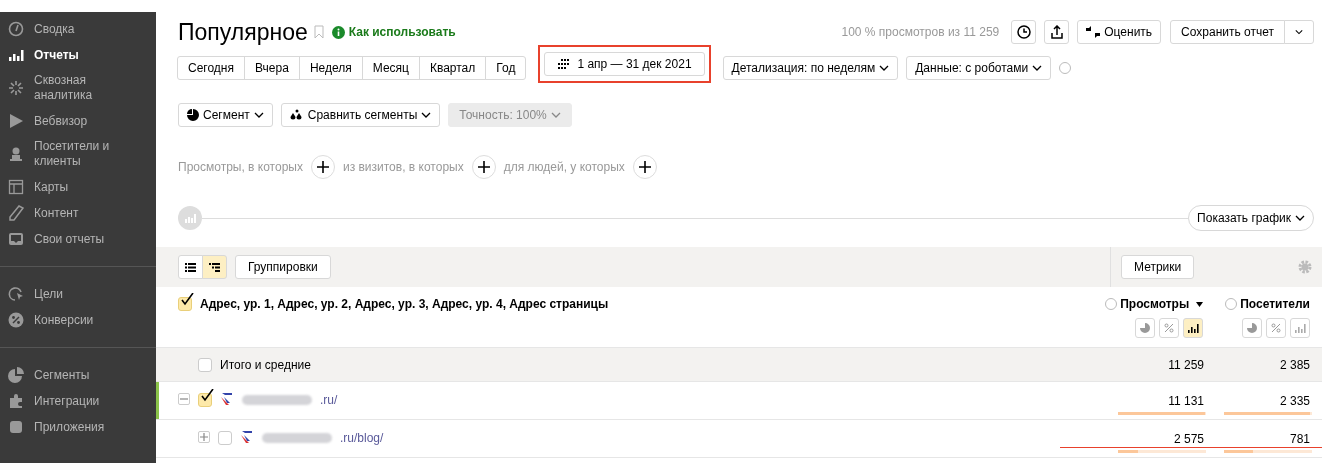 The height and width of the screenshot is (463, 1322). Describe the element at coordinates (78, 88) in the screenshot. I see `sidebar-item: Сквозная аналитика` at that location.